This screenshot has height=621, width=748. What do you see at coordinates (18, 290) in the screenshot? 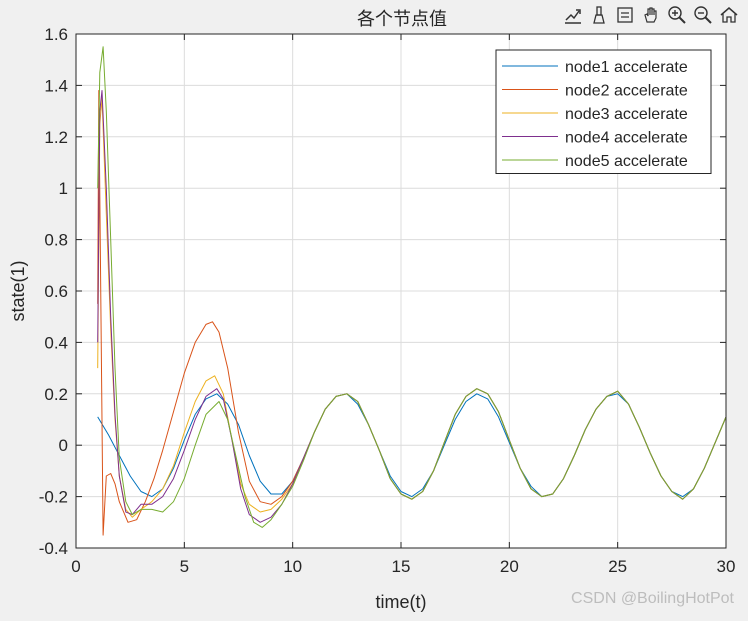
I see `y-axis-label: state(1)` at bounding box center [18, 290].